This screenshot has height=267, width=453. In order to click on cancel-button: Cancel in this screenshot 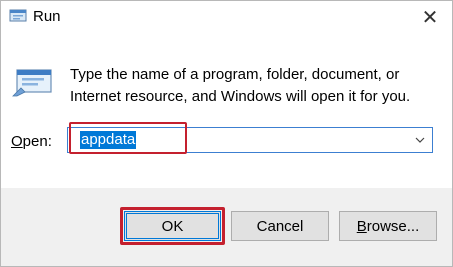, I will do `click(280, 226)`.